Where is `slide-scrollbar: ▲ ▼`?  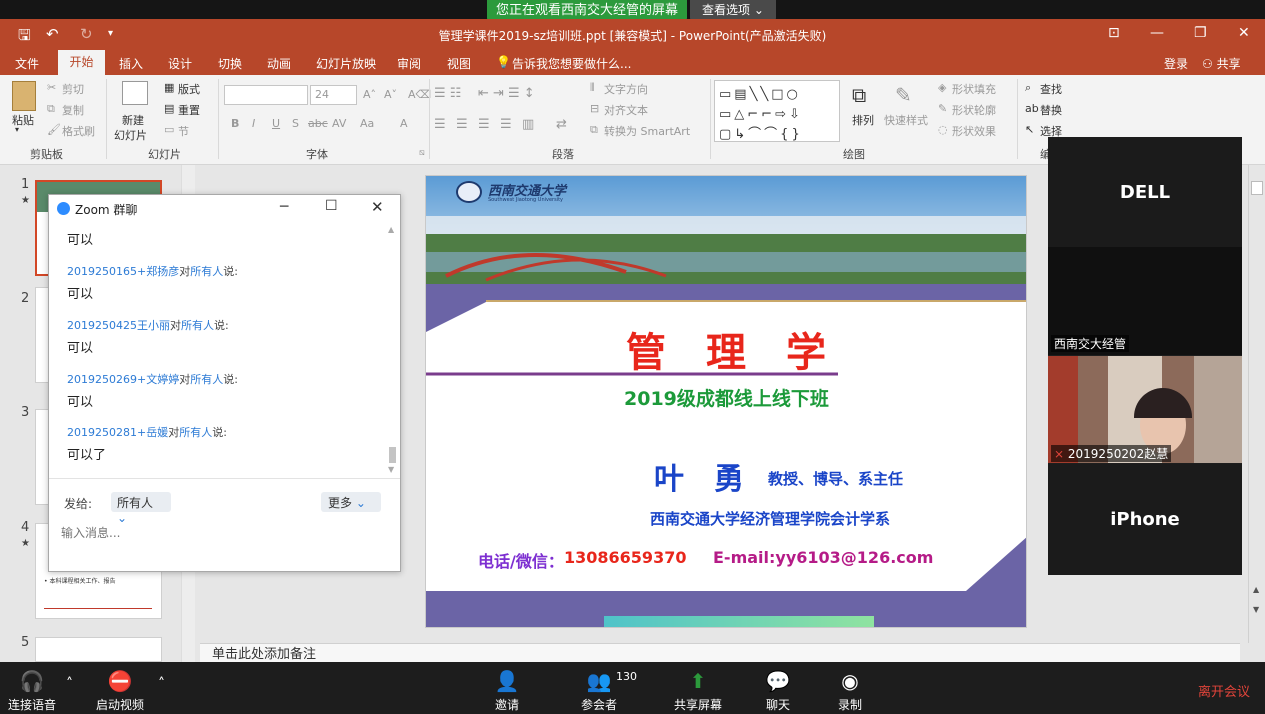 slide-scrollbar: ▲ ▼ is located at coordinates (1256, 404).